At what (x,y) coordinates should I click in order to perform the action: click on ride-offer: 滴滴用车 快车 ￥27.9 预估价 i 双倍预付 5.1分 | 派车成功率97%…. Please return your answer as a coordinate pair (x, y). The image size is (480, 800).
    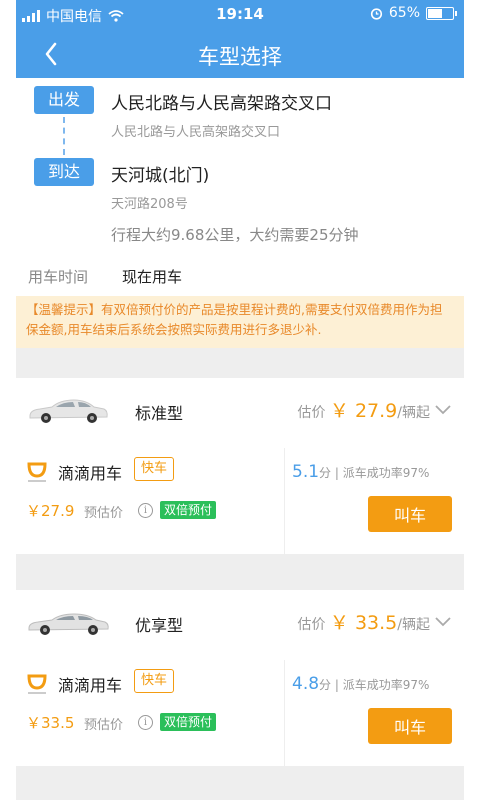
    Looking at the image, I should click on (240, 501).